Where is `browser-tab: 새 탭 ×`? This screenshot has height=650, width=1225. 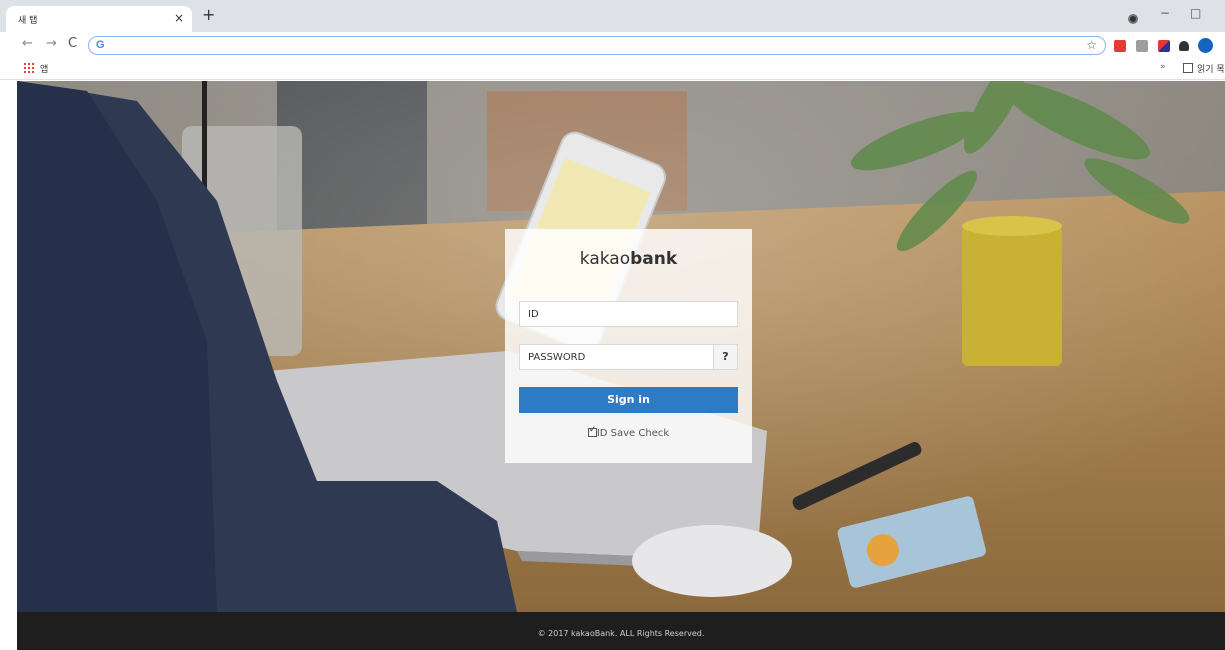
browser-tab: 새 탭 × is located at coordinates (99, 19).